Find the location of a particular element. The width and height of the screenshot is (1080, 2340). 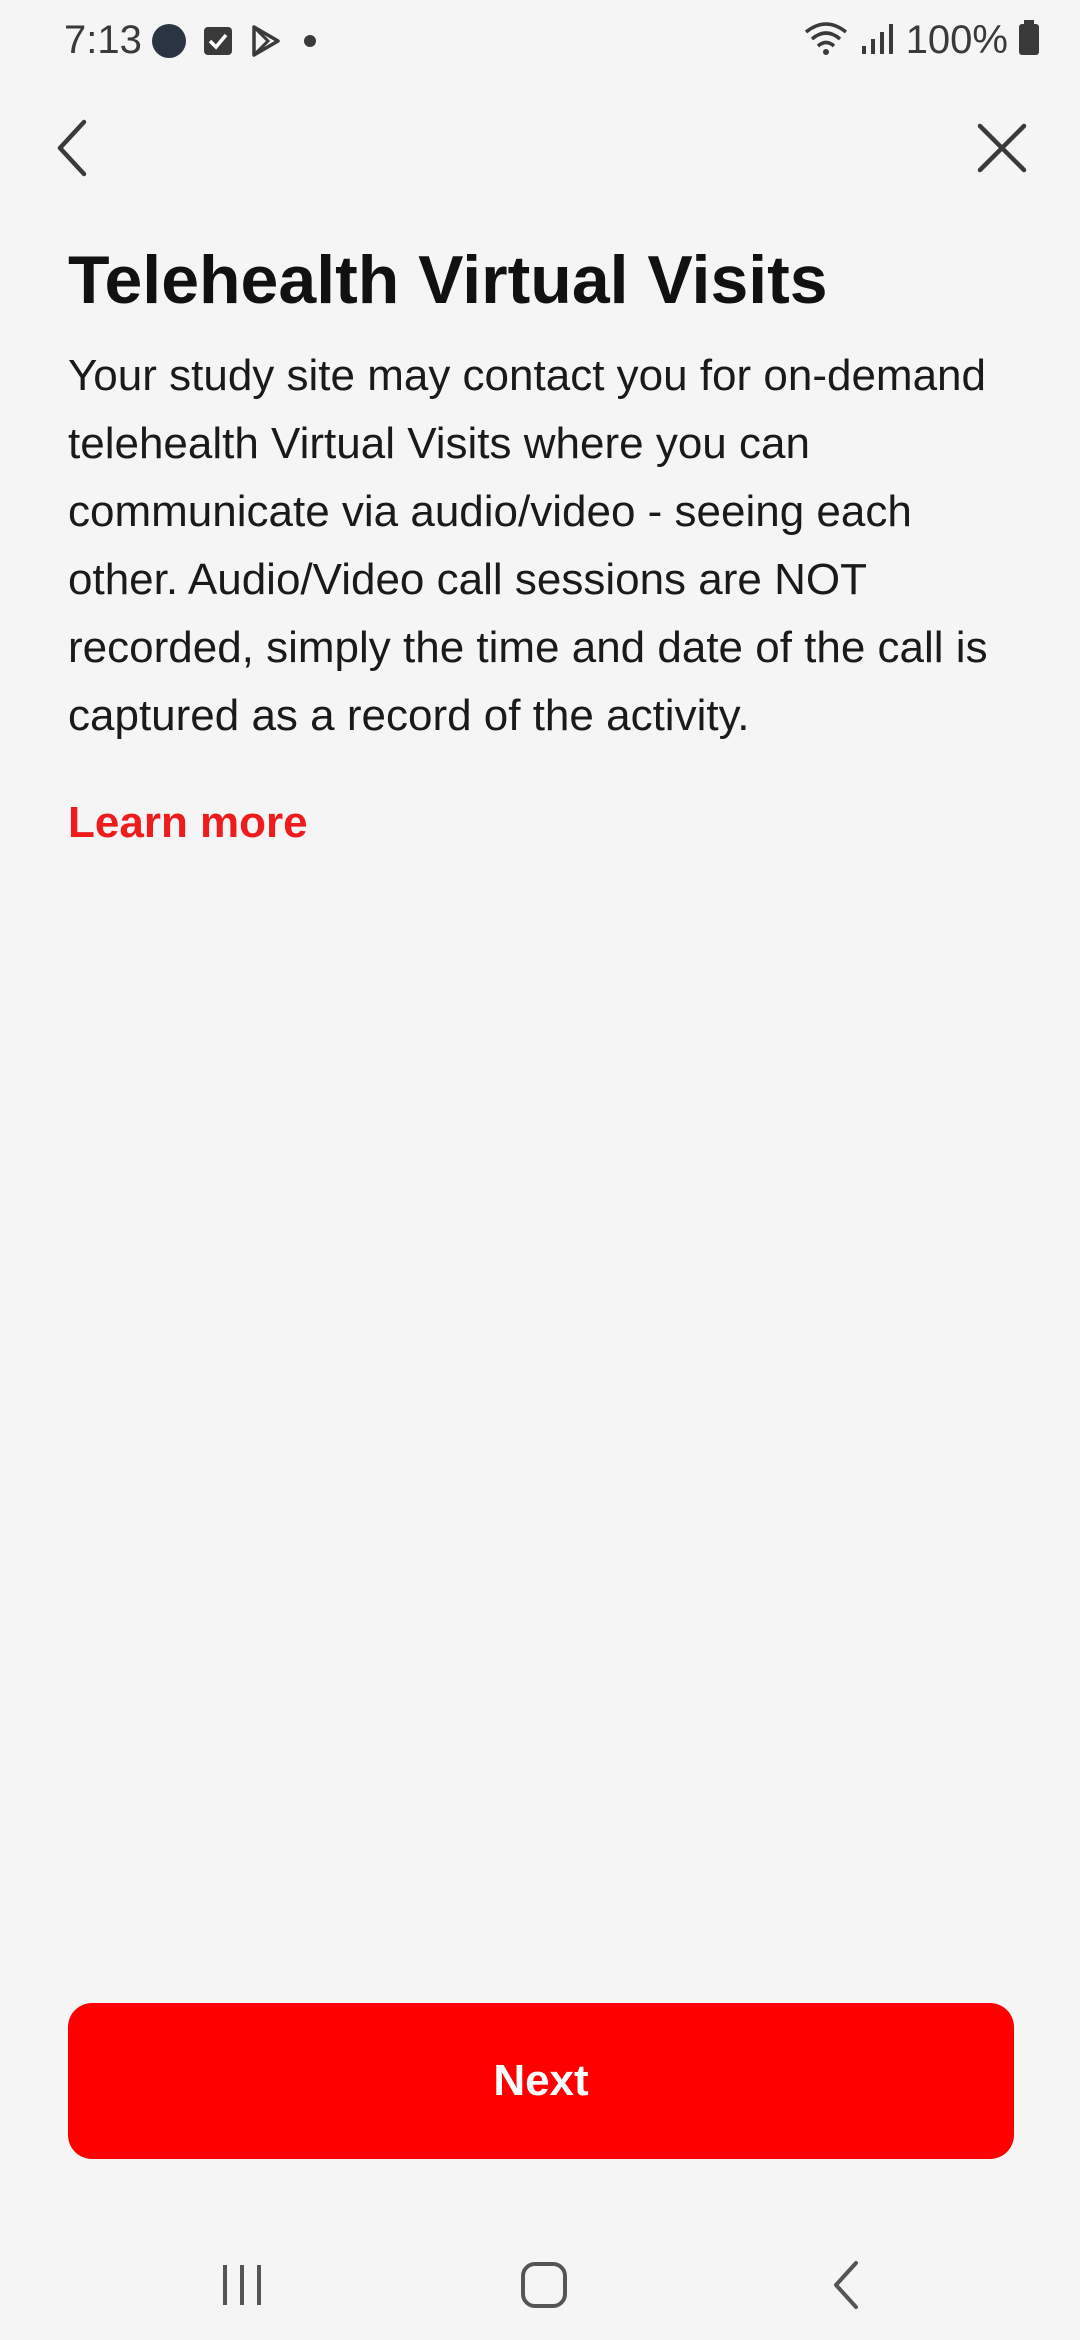

dot-icon is located at coordinates (310, 43).